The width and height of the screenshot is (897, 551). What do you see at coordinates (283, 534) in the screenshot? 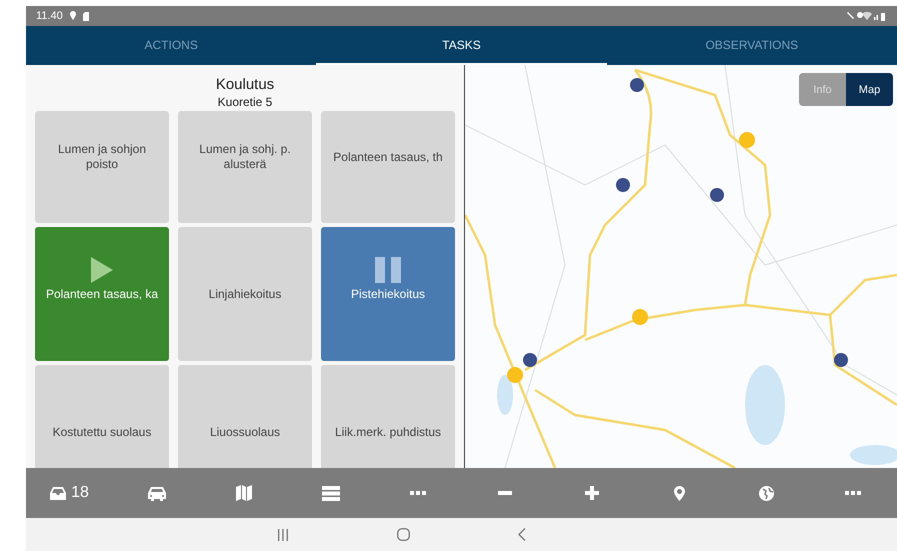
I see `recent-apps-icon` at bounding box center [283, 534].